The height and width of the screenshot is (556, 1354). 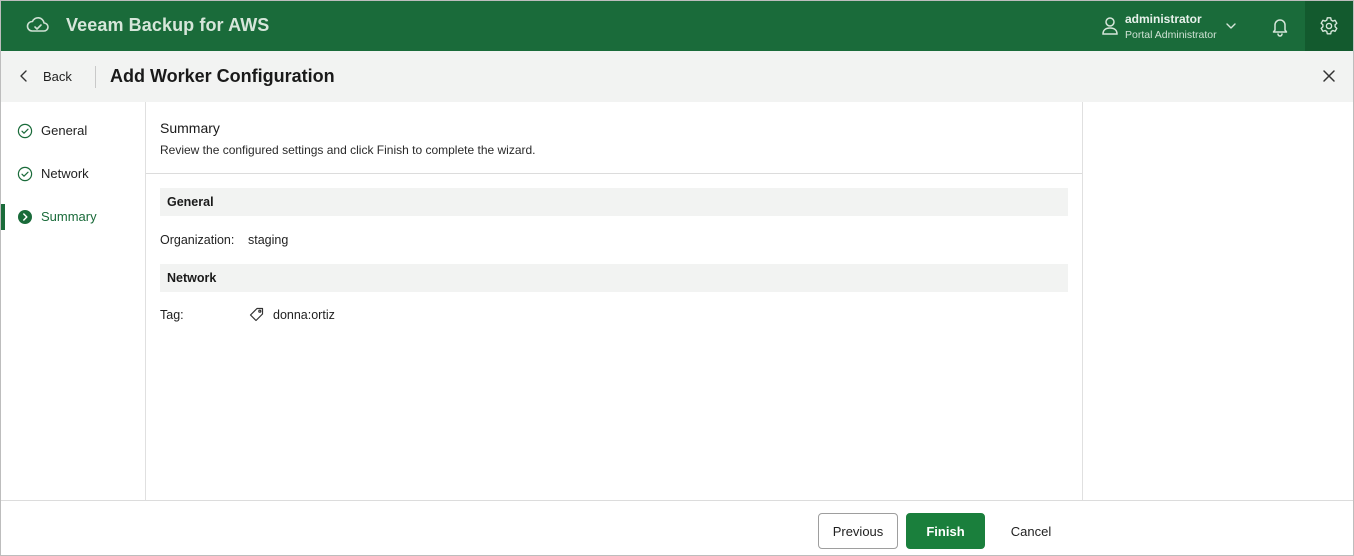 I want to click on step-summary: Summary, so click(x=73, y=217).